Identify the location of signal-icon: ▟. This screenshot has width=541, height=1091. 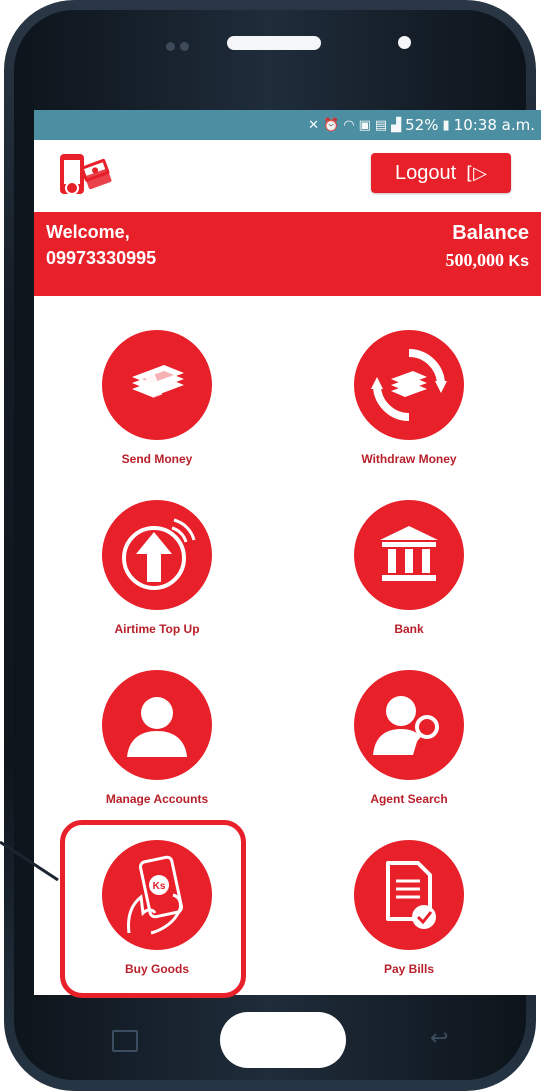
(396, 125).